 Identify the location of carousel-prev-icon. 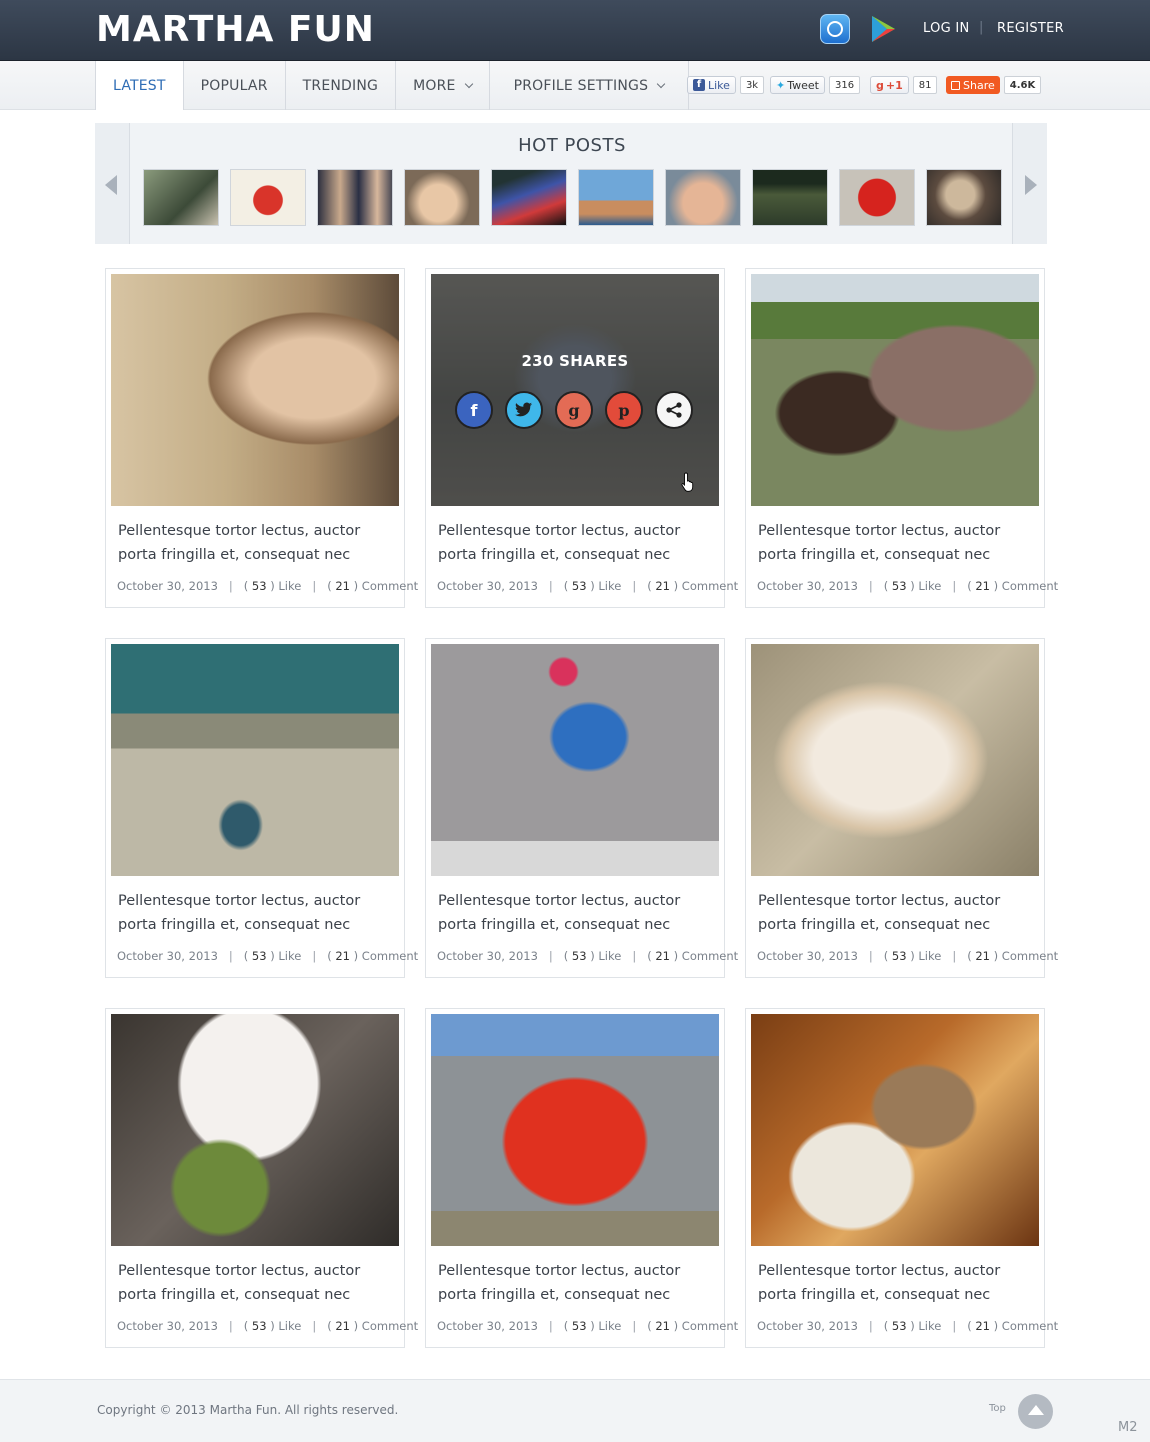
(111, 185).